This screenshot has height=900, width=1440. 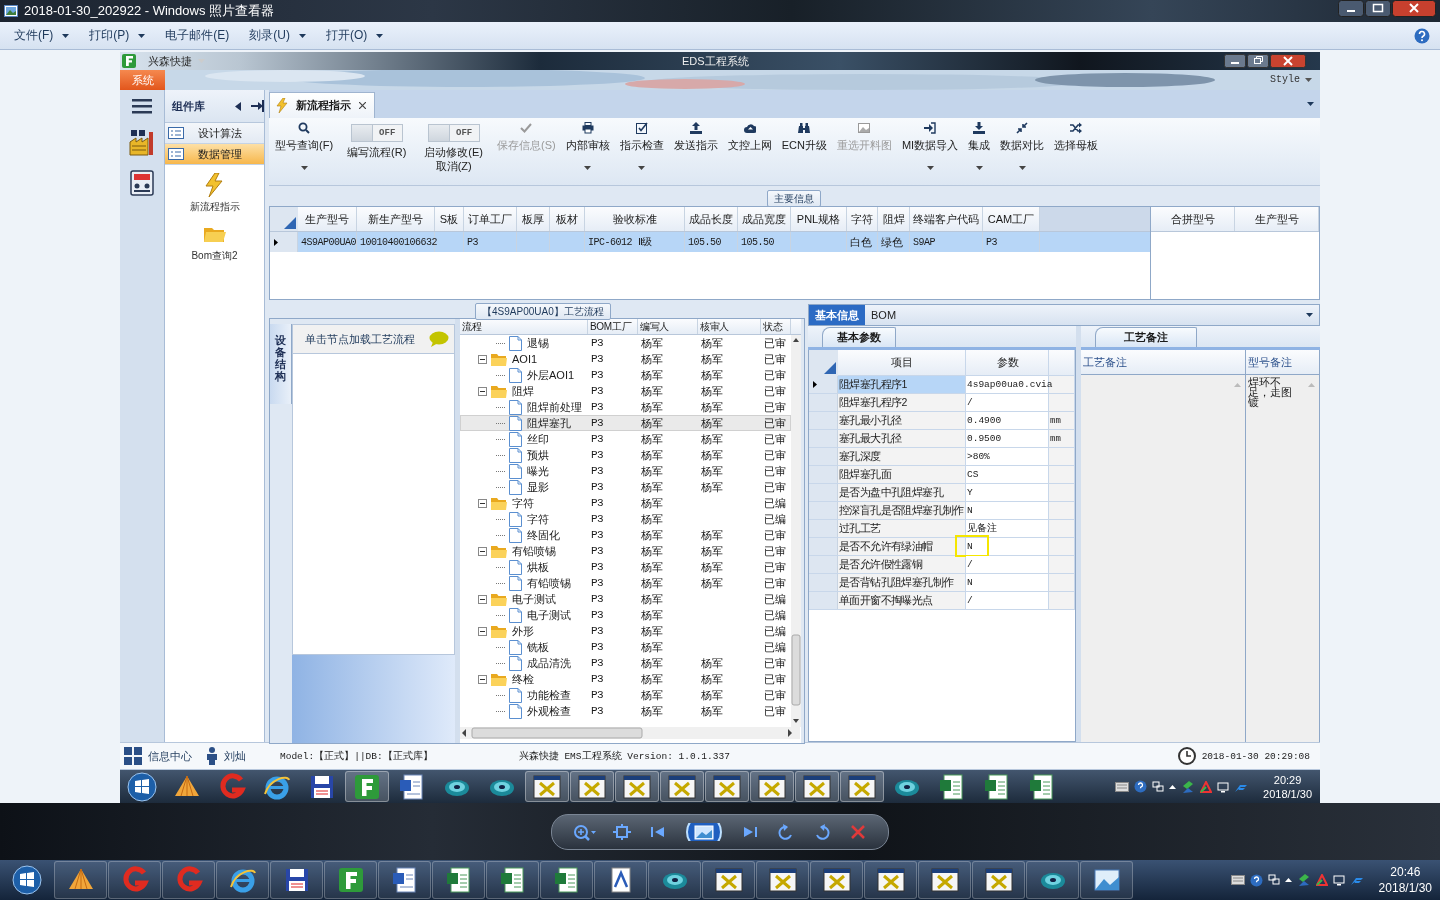 I want to click on show-hidden-icon, so click(x=1288, y=880).